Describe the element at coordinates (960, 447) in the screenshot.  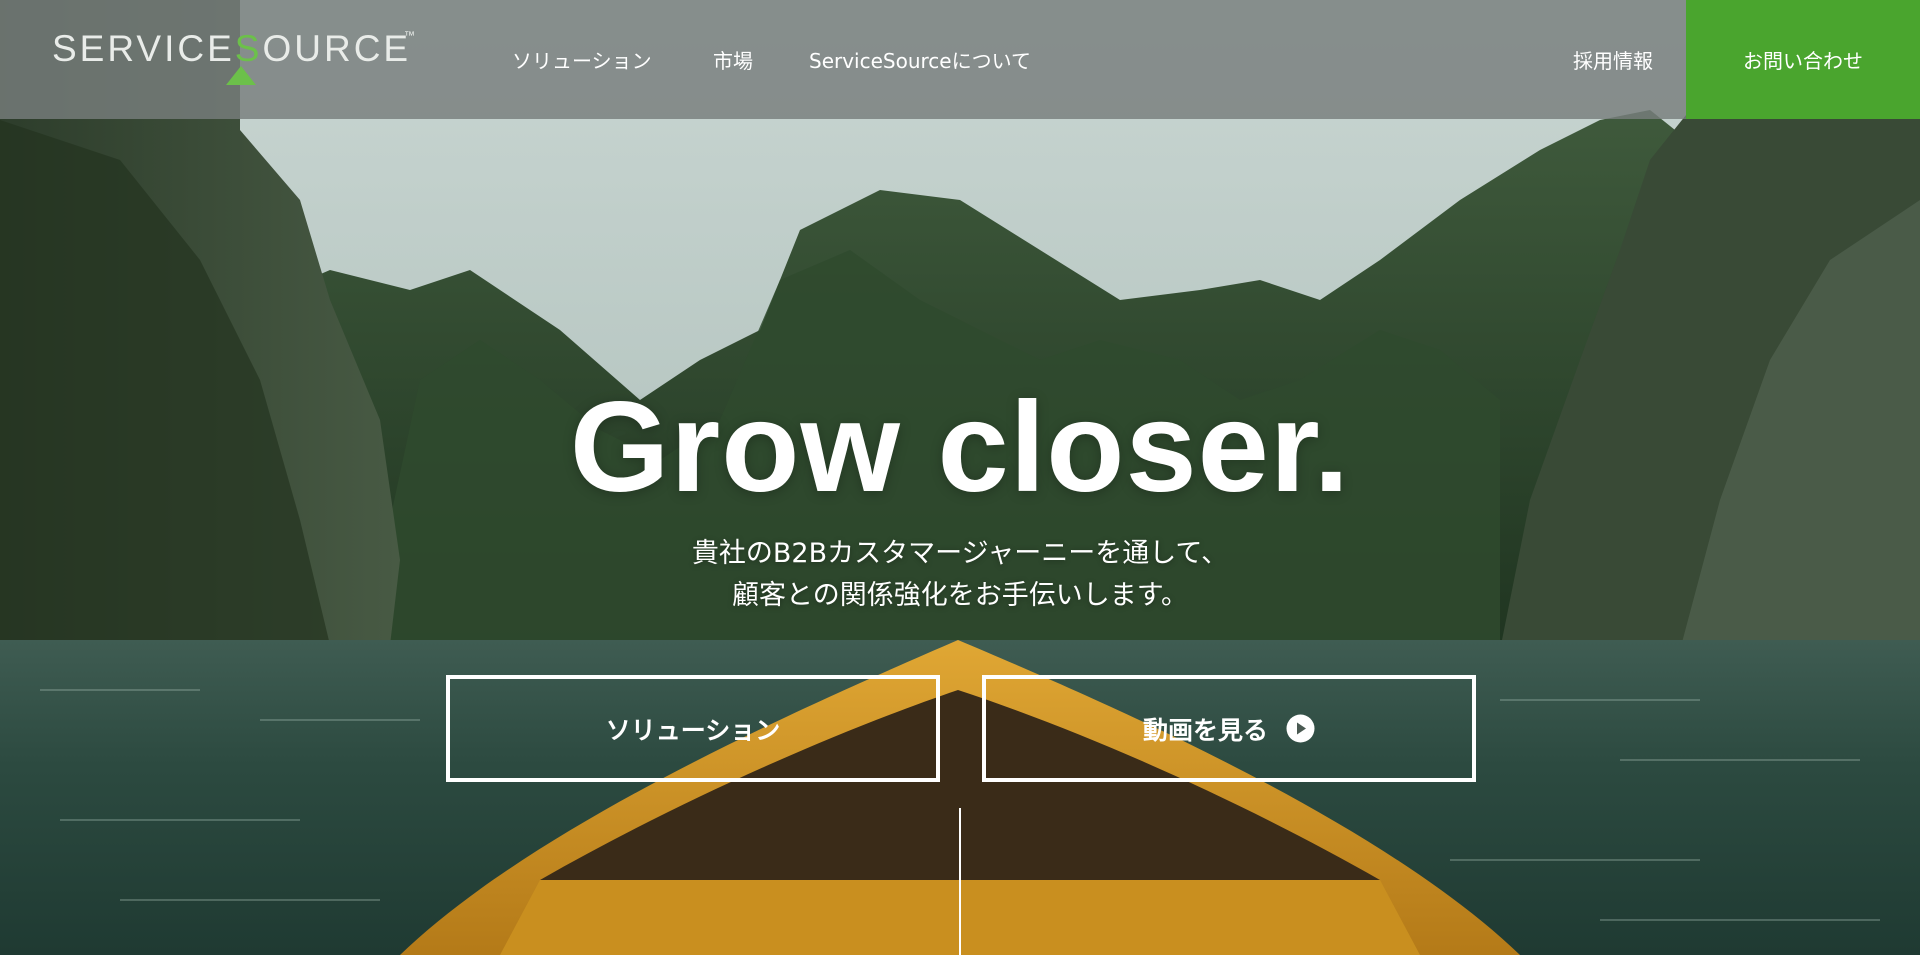
I see `hero-title: Grow closer.` at that location.